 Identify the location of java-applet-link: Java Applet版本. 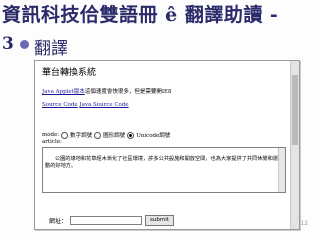
(63, 92).